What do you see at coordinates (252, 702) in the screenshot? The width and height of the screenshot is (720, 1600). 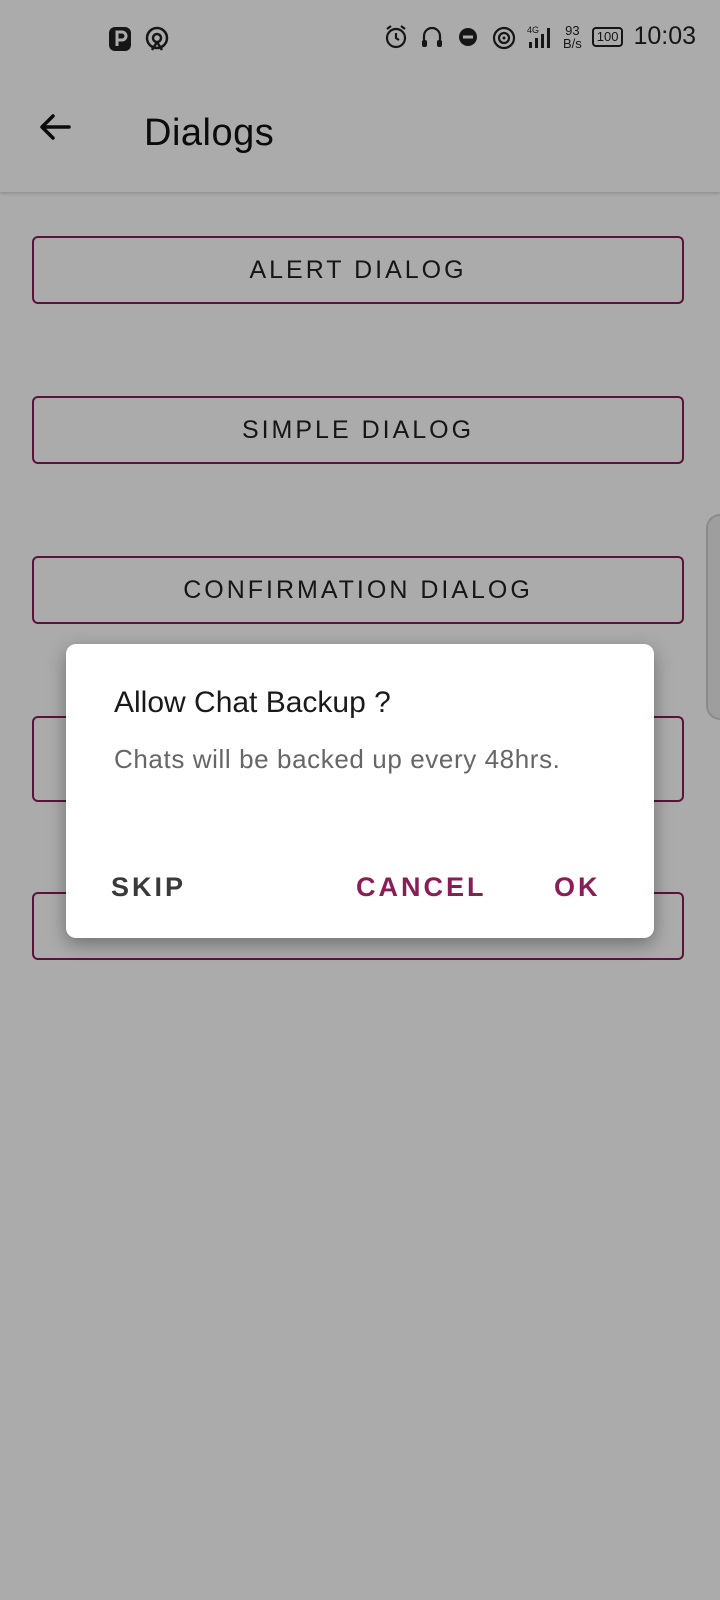 I see `dialog-title: Allow Chat Backup ?` at bounding box center [252, 702].